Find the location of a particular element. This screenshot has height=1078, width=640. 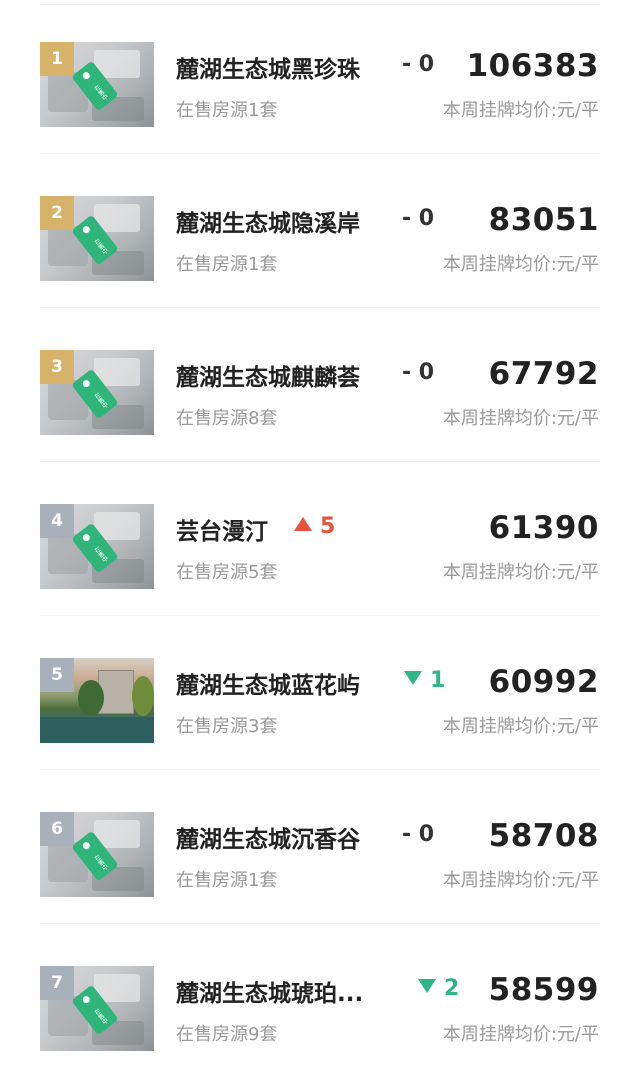

property-name: 麓湖生态城沉香谷 is located at coordinates (268, 840).